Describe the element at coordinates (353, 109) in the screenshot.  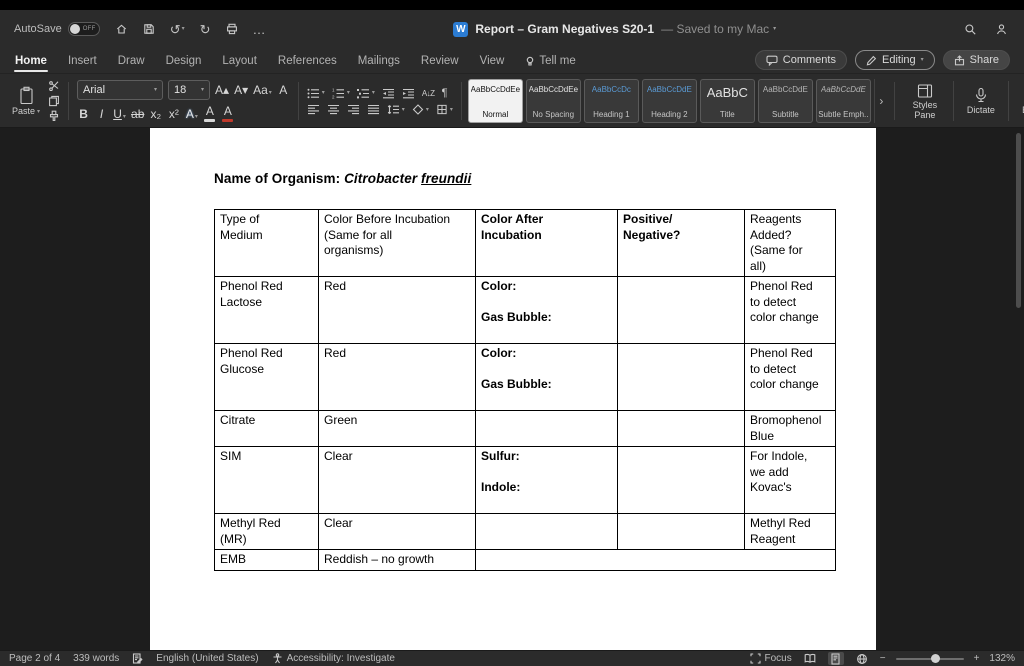
I see `align-right-icon` at that location.